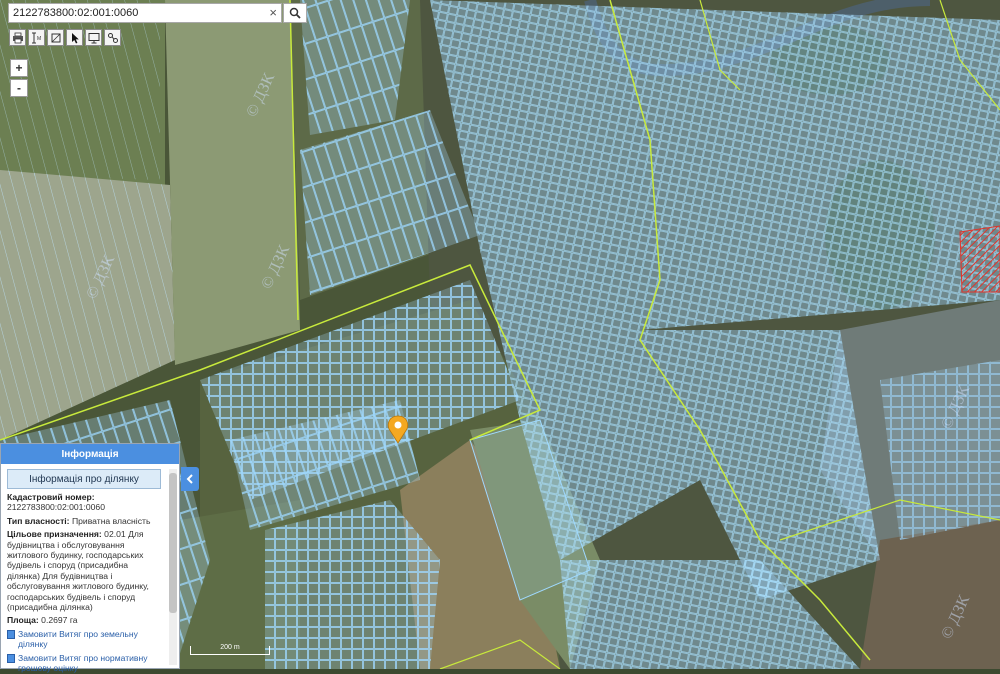 The width and height of the screenshot is (1000, 674). I want to click on print-icon, so click(17, 37).